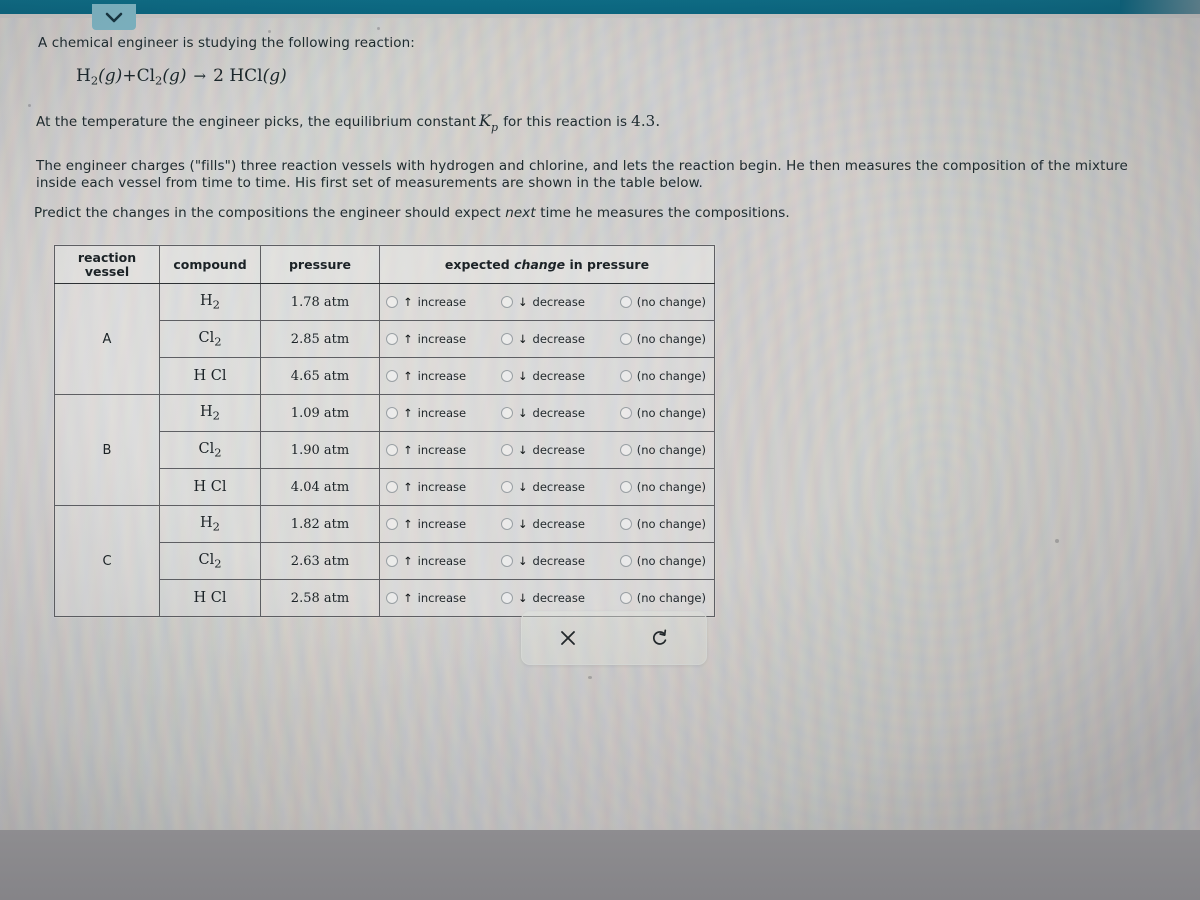 This screenshot has height=900, width=1200. What do you see at coordinates (665, 213) in the screenshot?
I see `prompt-after: time he measures the compositions.` at bounding box center [665, 213].